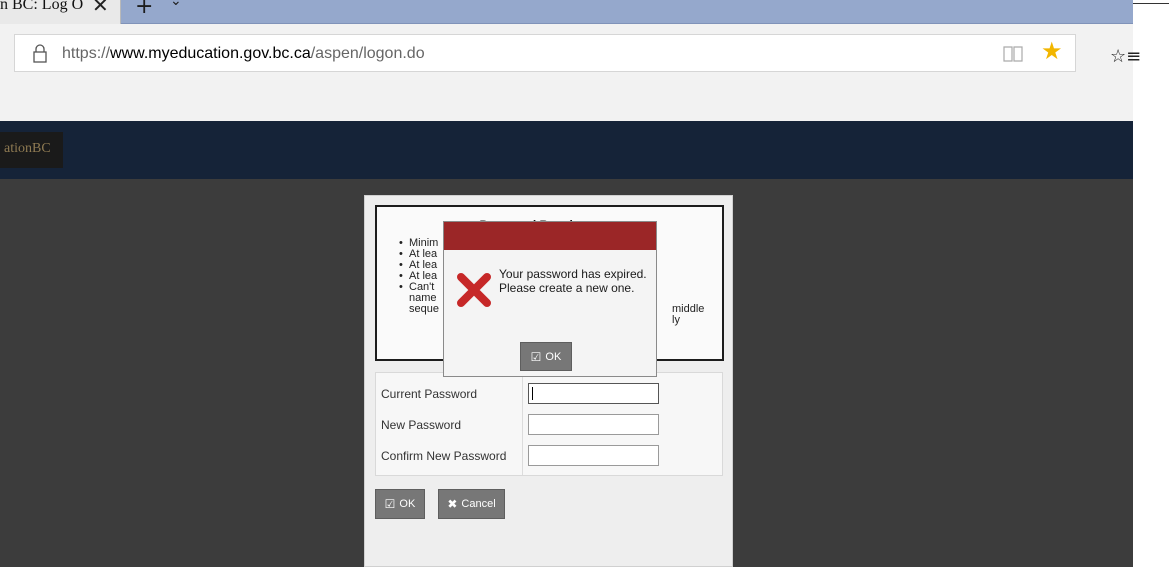 Image resolution: width=1169 pixels, height=573 pixels. Describe the element at coordinates (144, 9) in the screenshot. I see `new-tab-icon: +` at that location.